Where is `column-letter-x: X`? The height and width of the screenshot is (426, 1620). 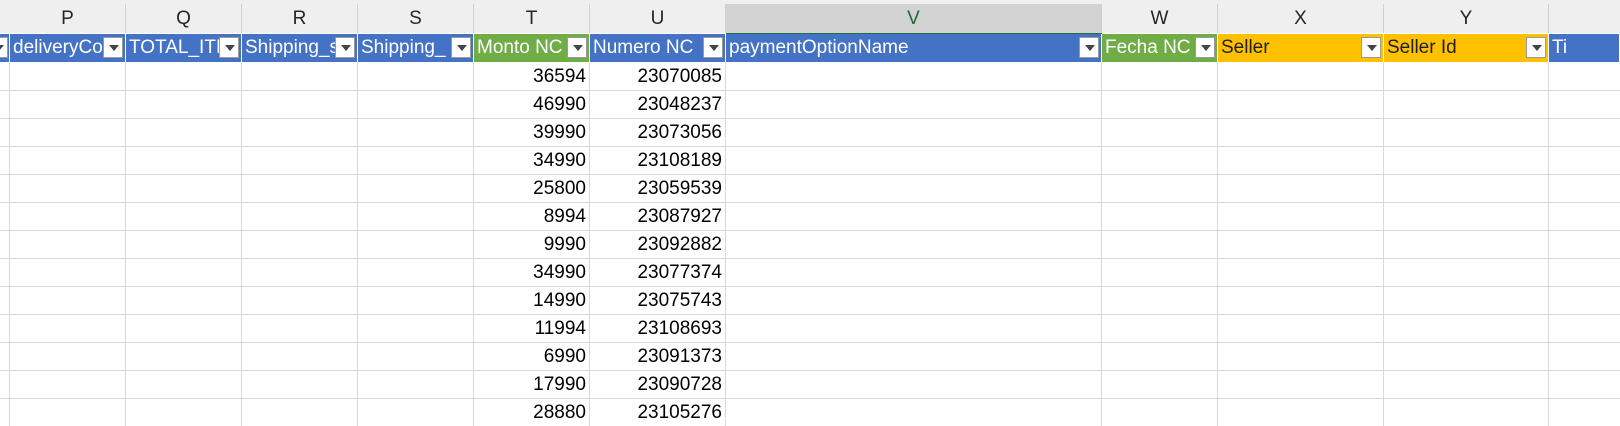 column-letter-x: X is located at coordinates (1301, 18).